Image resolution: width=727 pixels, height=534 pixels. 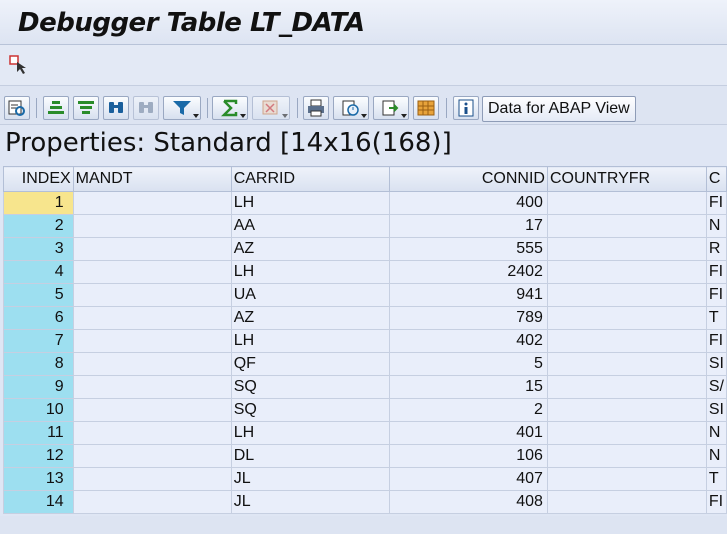 What do you see at coordinates (468, 410) in the screenshot?
I see `cell-connid: 2` at bounding box center [468, 410].